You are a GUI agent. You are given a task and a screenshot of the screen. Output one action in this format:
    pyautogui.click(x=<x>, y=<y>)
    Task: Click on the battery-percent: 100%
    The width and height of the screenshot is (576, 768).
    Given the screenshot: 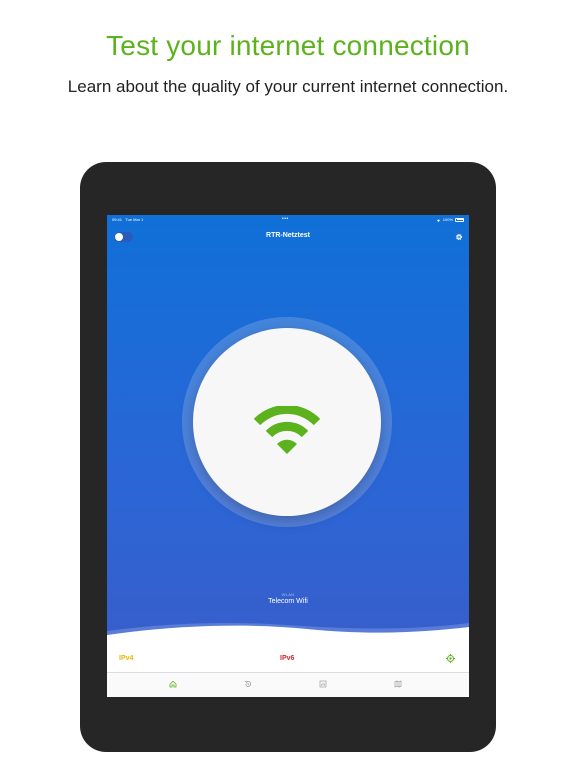 What is the action you would take?
    pyautogui.click(x=447, y=219)
    